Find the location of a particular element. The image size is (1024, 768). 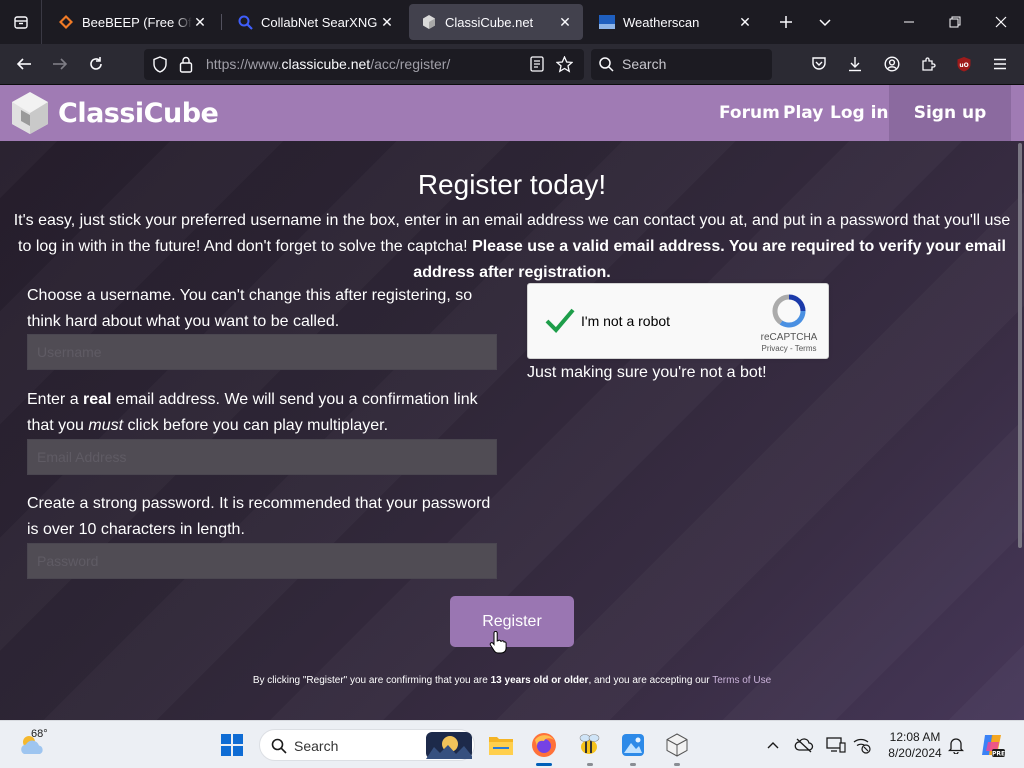

start-button is located at coordinates (232, 745).